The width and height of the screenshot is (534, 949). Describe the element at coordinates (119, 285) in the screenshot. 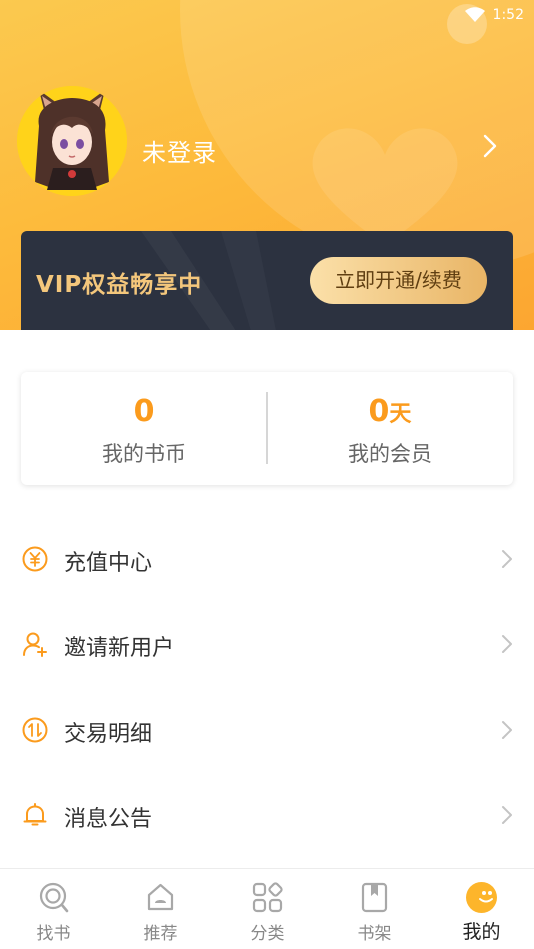

I see `vip-title: VIP权益畅享中` at that location.